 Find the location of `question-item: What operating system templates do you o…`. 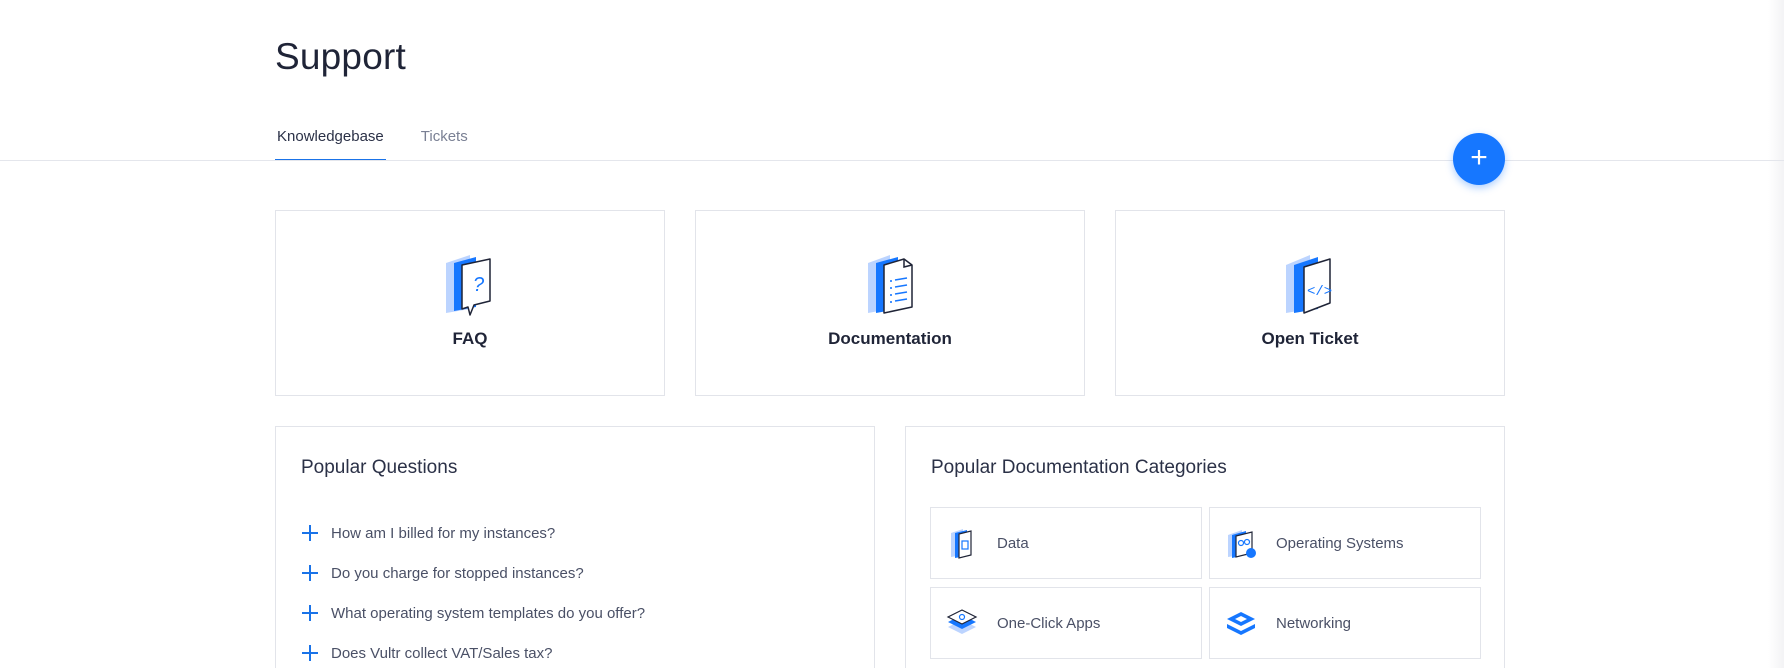

question-item: What operating system templates do you o… is located at coordinates (473, 613).